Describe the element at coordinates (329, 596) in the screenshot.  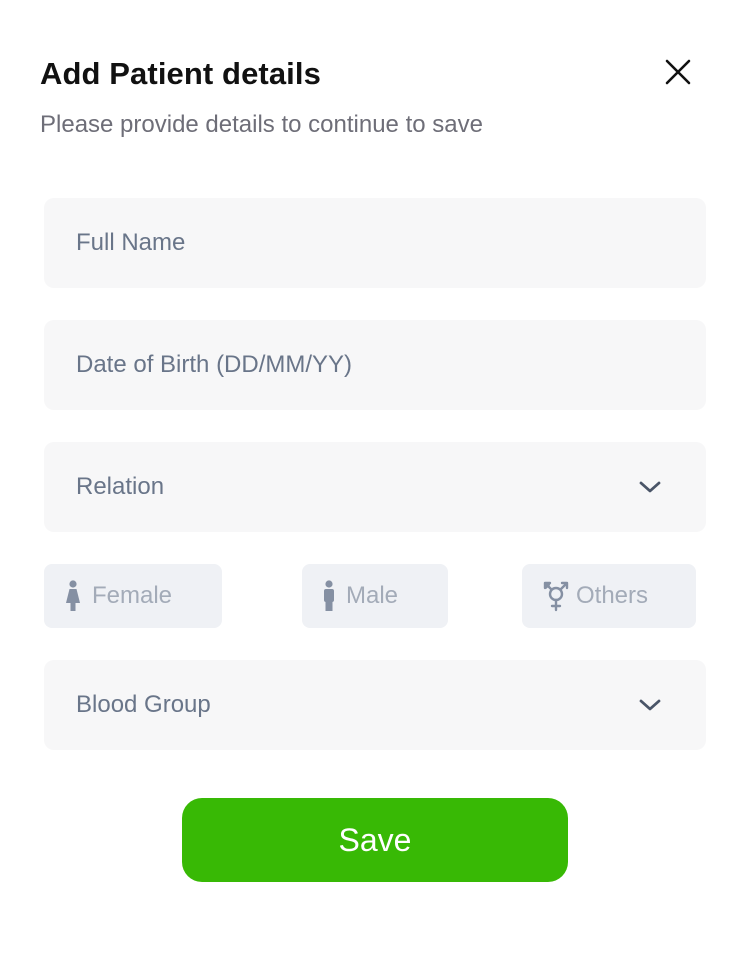
I see `male-icon` at that location.